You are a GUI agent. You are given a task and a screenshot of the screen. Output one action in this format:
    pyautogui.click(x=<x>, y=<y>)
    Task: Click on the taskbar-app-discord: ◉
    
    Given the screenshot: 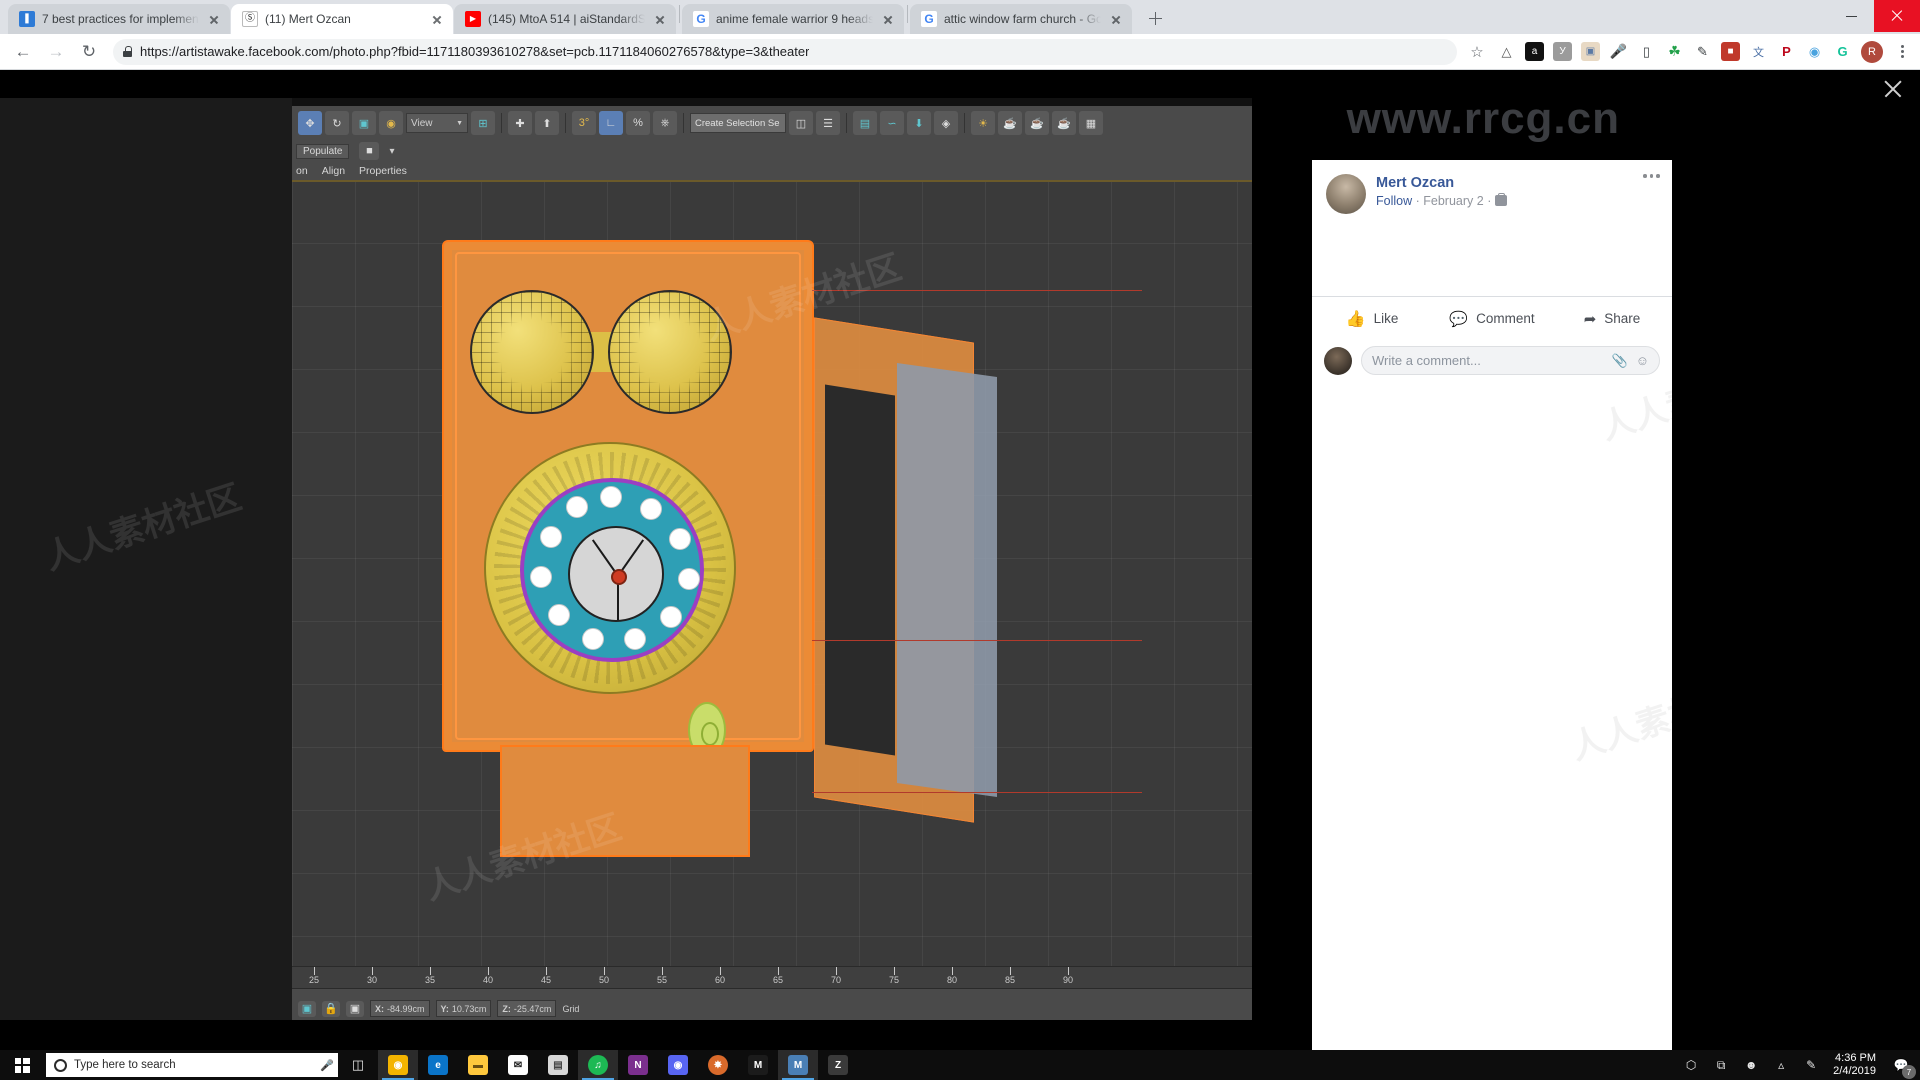 What is the action you would take?
    pyautogui.click(x=678, y=1065)
    